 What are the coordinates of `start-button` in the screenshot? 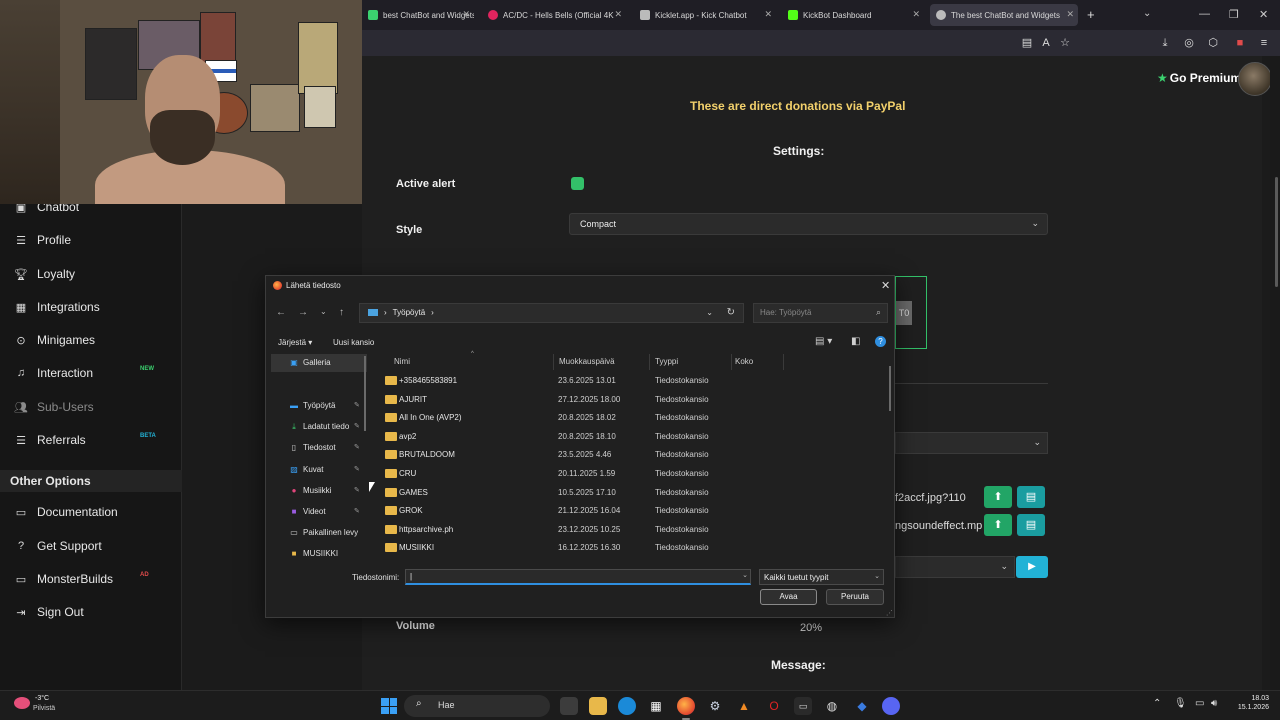 It's located at (389, 706).